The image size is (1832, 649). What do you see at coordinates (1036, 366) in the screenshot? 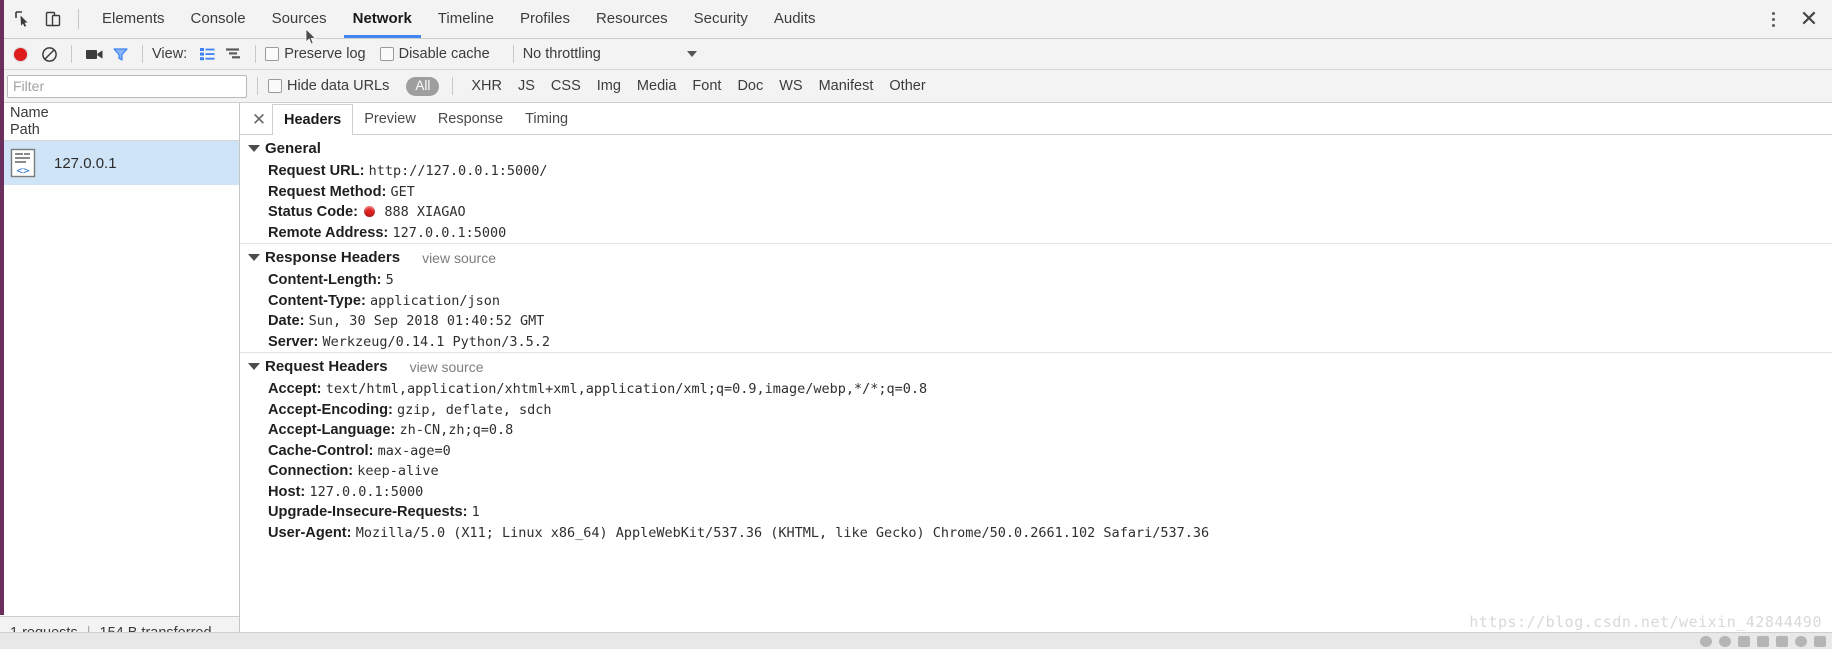
I see `section-header-request: Request Headers view source` at bounding box center [1036, 366].